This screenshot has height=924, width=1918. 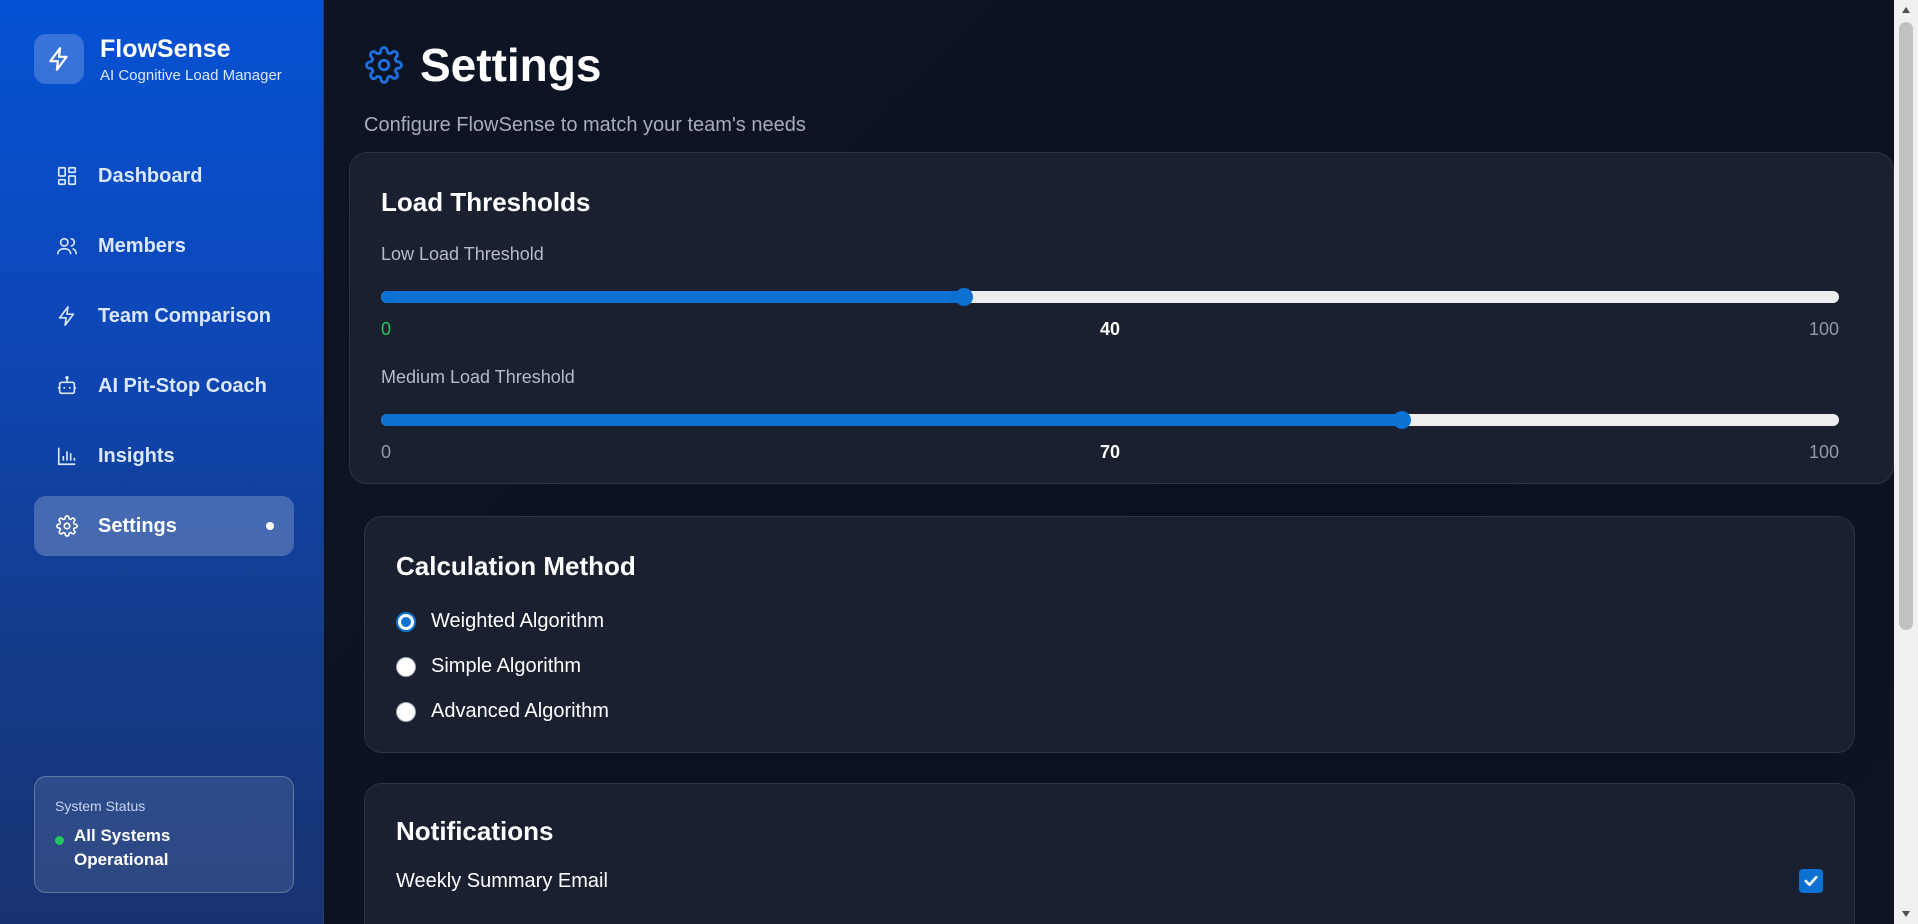 I want to click on system-status-card: System Status All Systems Operational, so click(x=164, y=834).